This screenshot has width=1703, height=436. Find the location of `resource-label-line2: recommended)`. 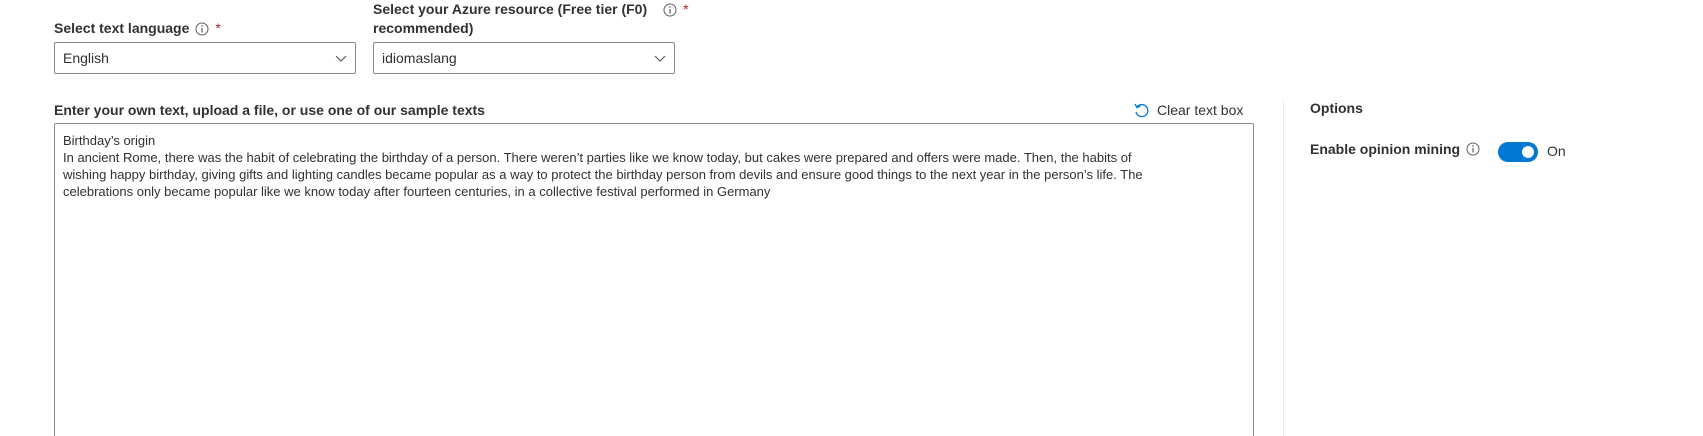

resource-label-line2: recommended) is located at coordinates (423, 28).